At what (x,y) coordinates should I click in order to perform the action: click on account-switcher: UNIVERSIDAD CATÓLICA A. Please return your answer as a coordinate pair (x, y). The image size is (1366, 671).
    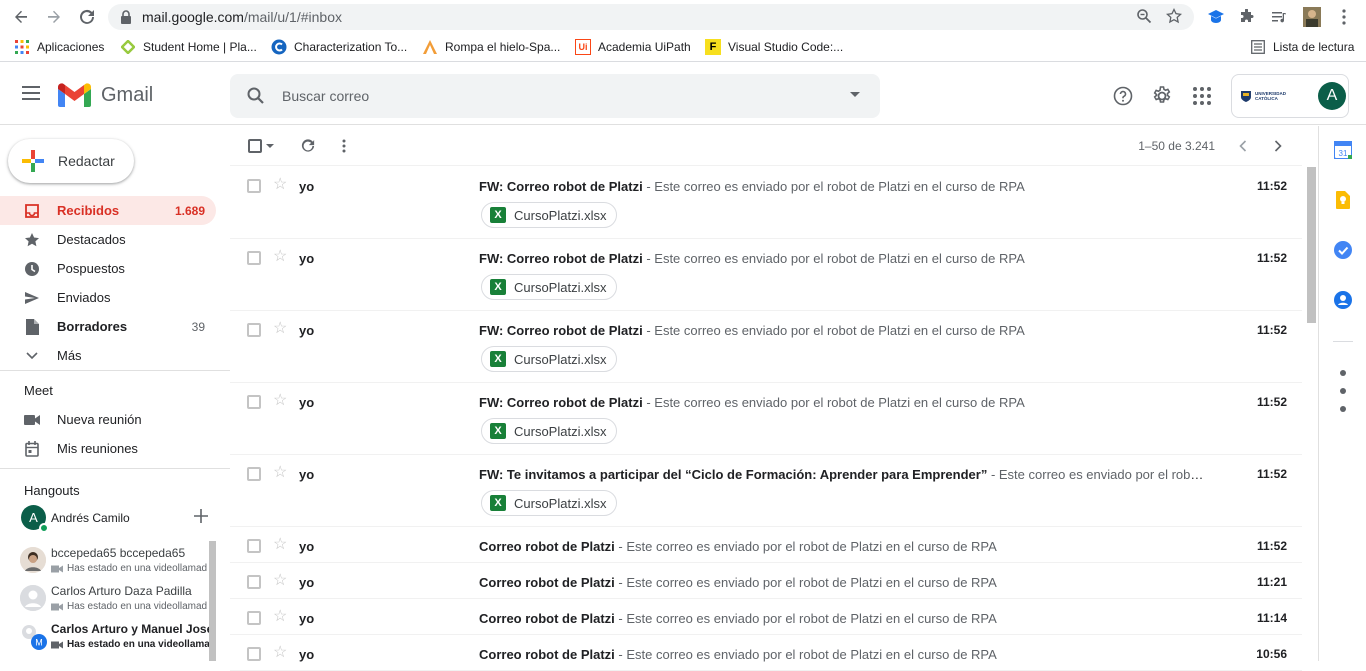
    Looking at the image, I should click on (1290, 96).